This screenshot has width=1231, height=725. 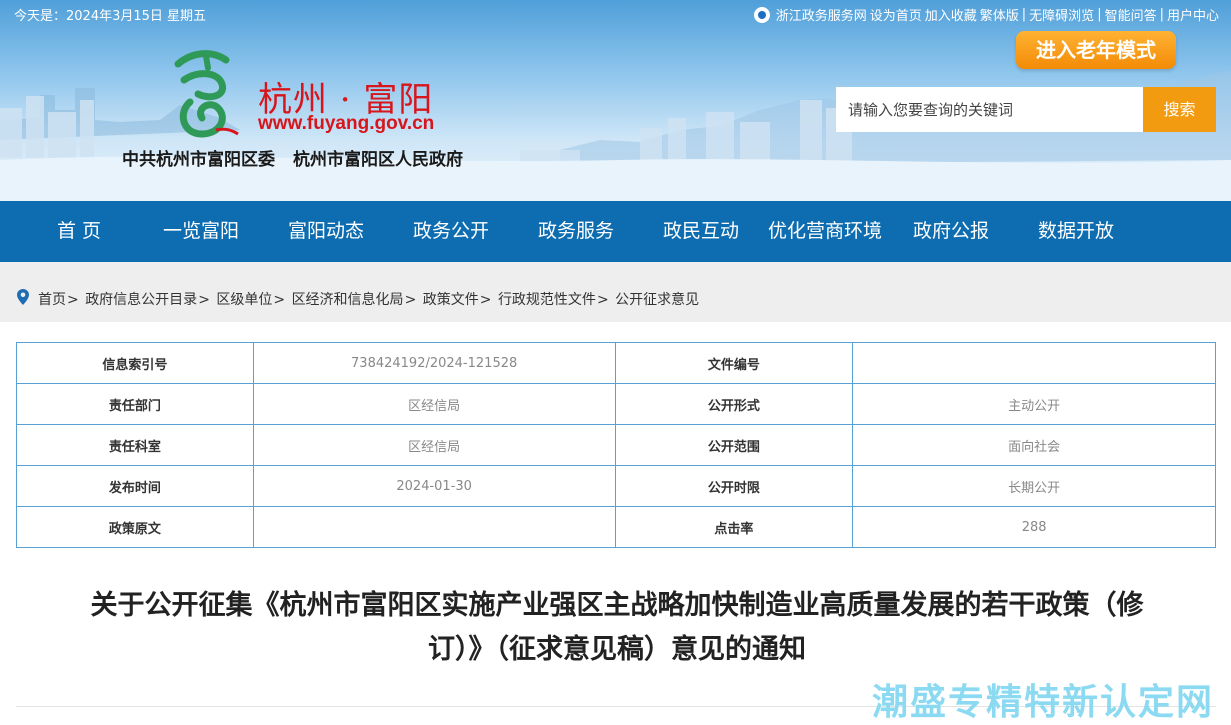 I want to click on nav-open-data: 数据开放, so click(x=1076, y=231).